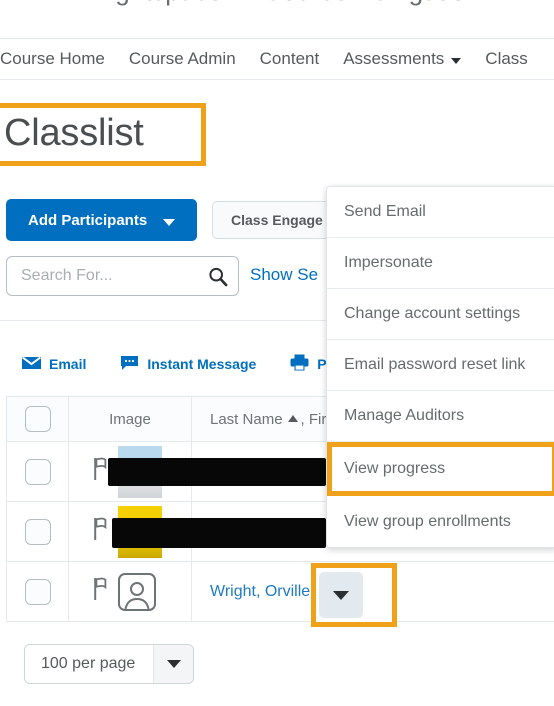  I want to click on search-input, so click(97, 276).